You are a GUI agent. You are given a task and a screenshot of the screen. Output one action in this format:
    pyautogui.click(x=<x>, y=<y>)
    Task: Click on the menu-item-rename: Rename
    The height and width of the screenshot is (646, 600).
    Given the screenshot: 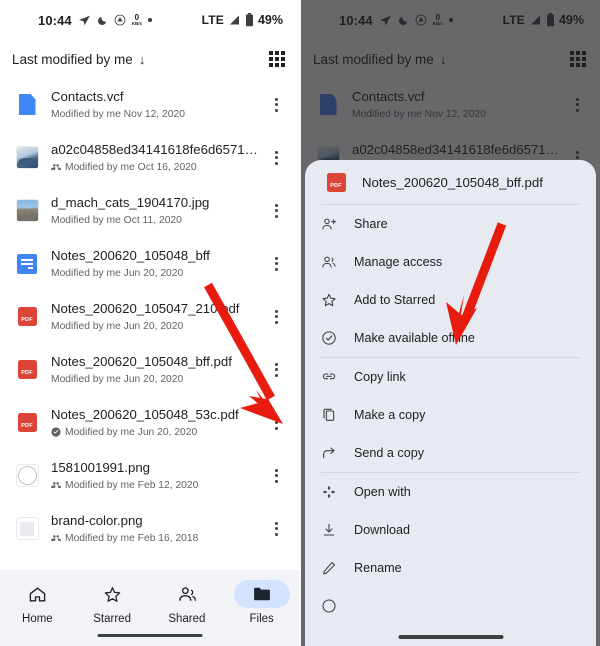 What is the action you would take?
    pyautogui.click(x=450, y=568)
    